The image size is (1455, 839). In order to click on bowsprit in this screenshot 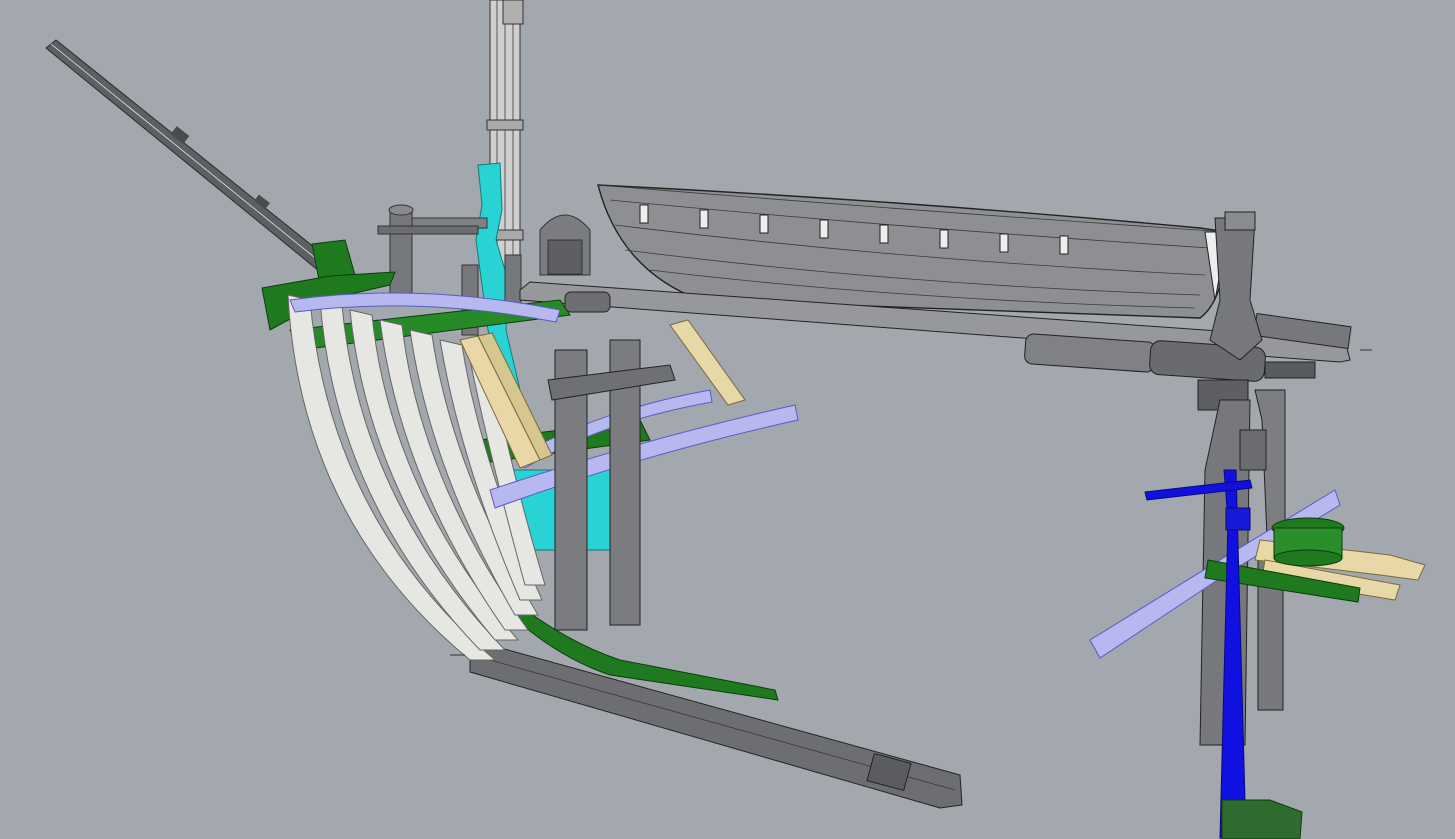, I will do `click(193, 160)`.